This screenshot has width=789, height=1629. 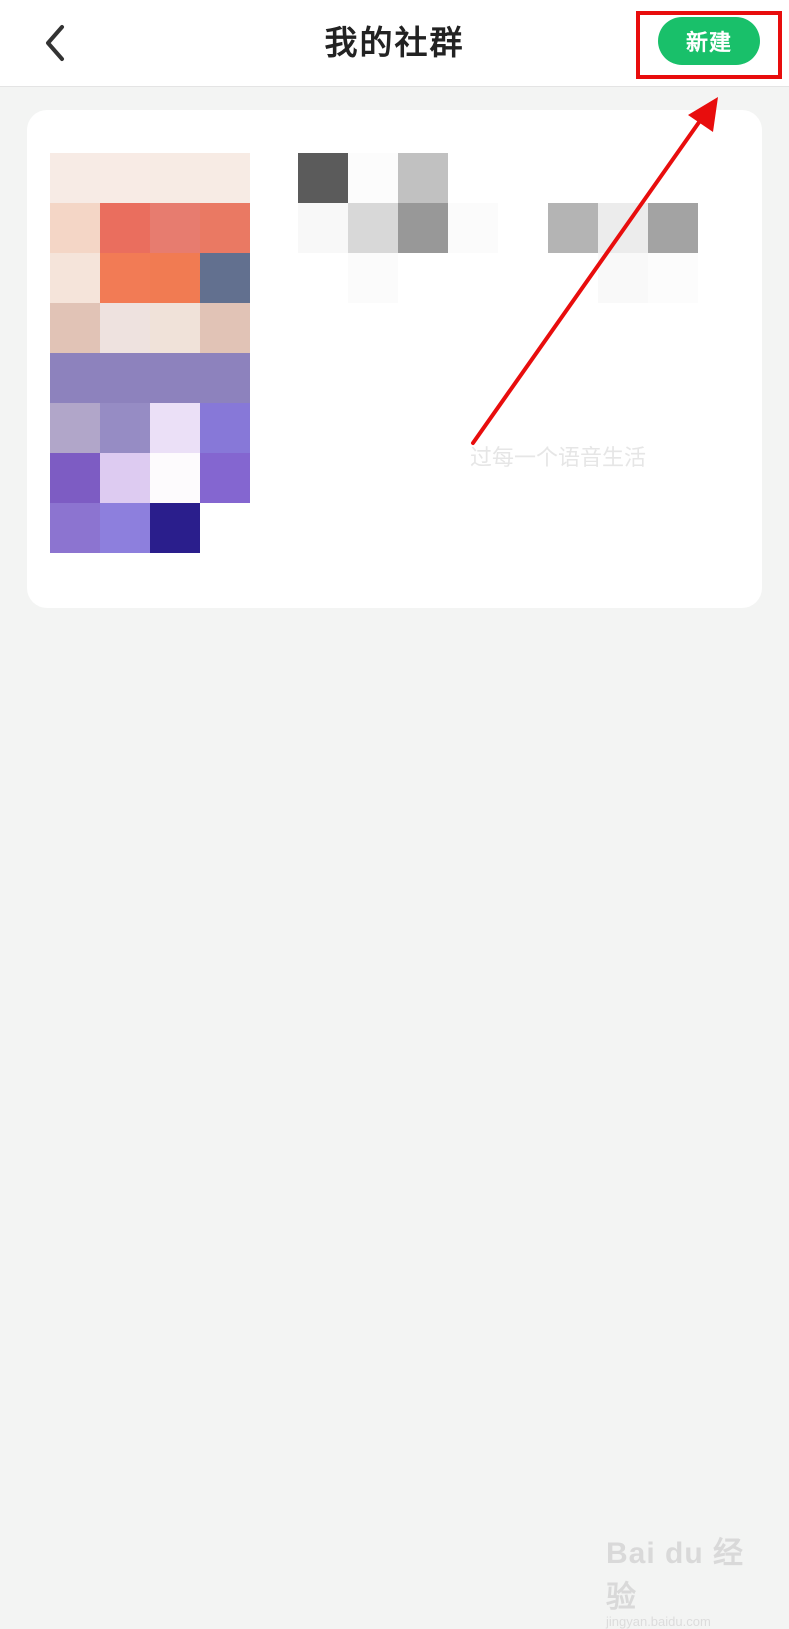 What do you see at coordinates (658, 1621) in the screenshot?
I see `watermark-url: jingyan.baidu.com` at bounding box center [658, 1621].